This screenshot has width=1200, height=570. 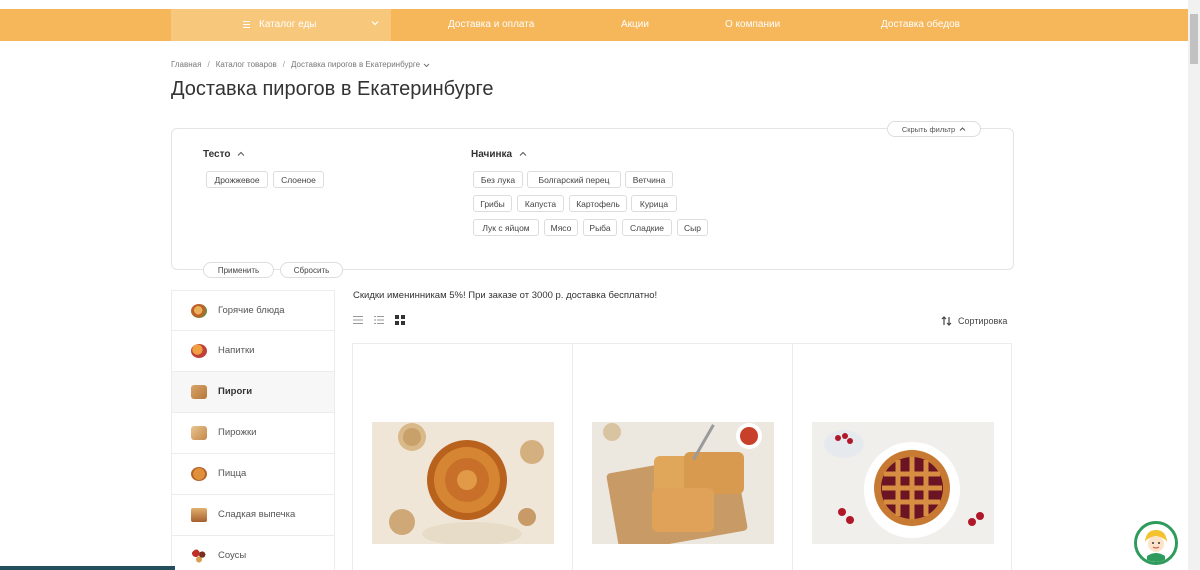 What do you see at coordinates (199, 351) in the screenshot?
I see `drinks-icon` at bounding box center [199, 351].